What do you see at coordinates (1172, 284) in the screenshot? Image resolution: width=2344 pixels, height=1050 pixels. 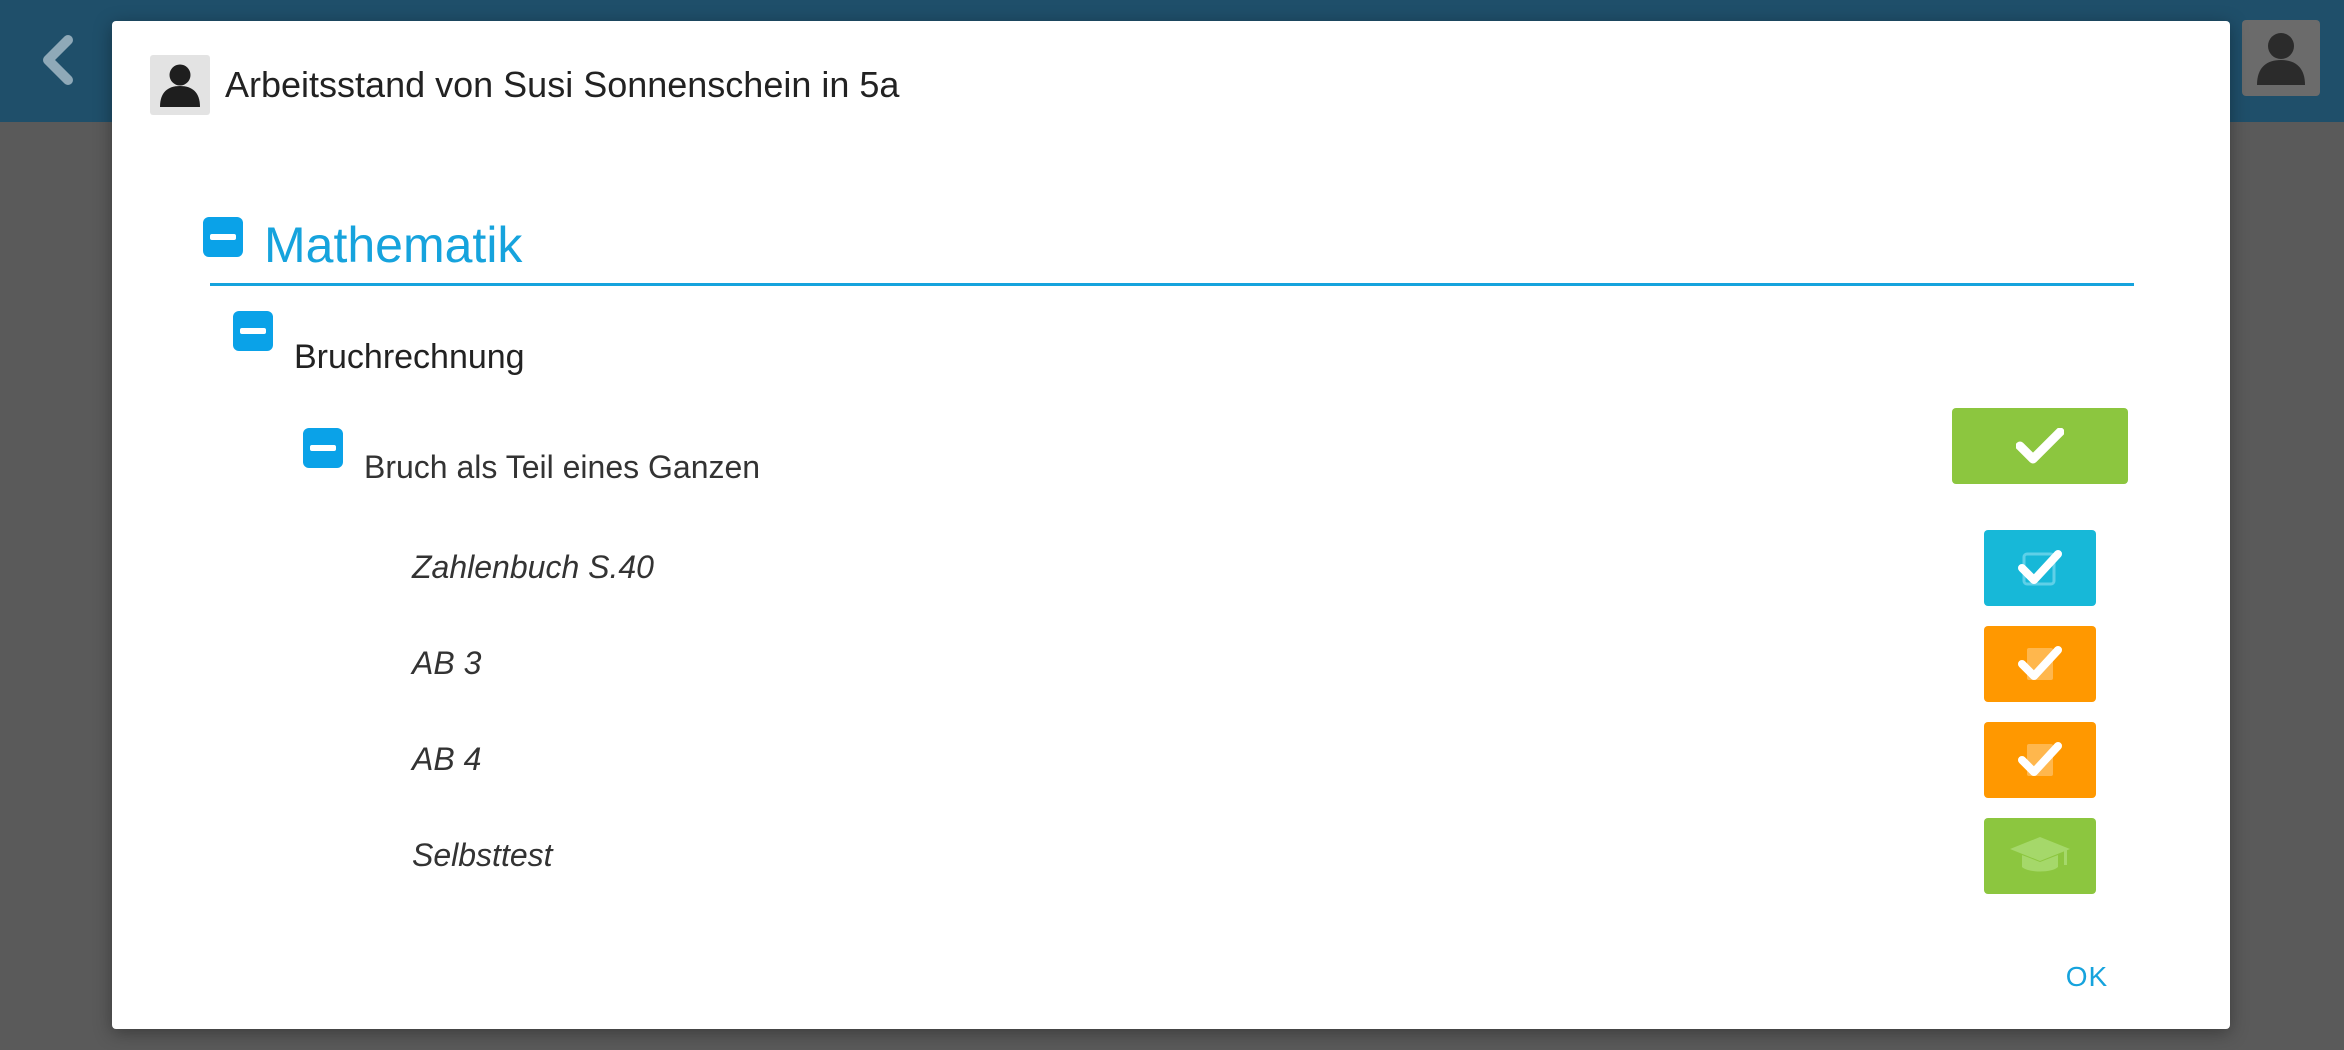 I see `subject-divider` at bounding box center [1172, 284].